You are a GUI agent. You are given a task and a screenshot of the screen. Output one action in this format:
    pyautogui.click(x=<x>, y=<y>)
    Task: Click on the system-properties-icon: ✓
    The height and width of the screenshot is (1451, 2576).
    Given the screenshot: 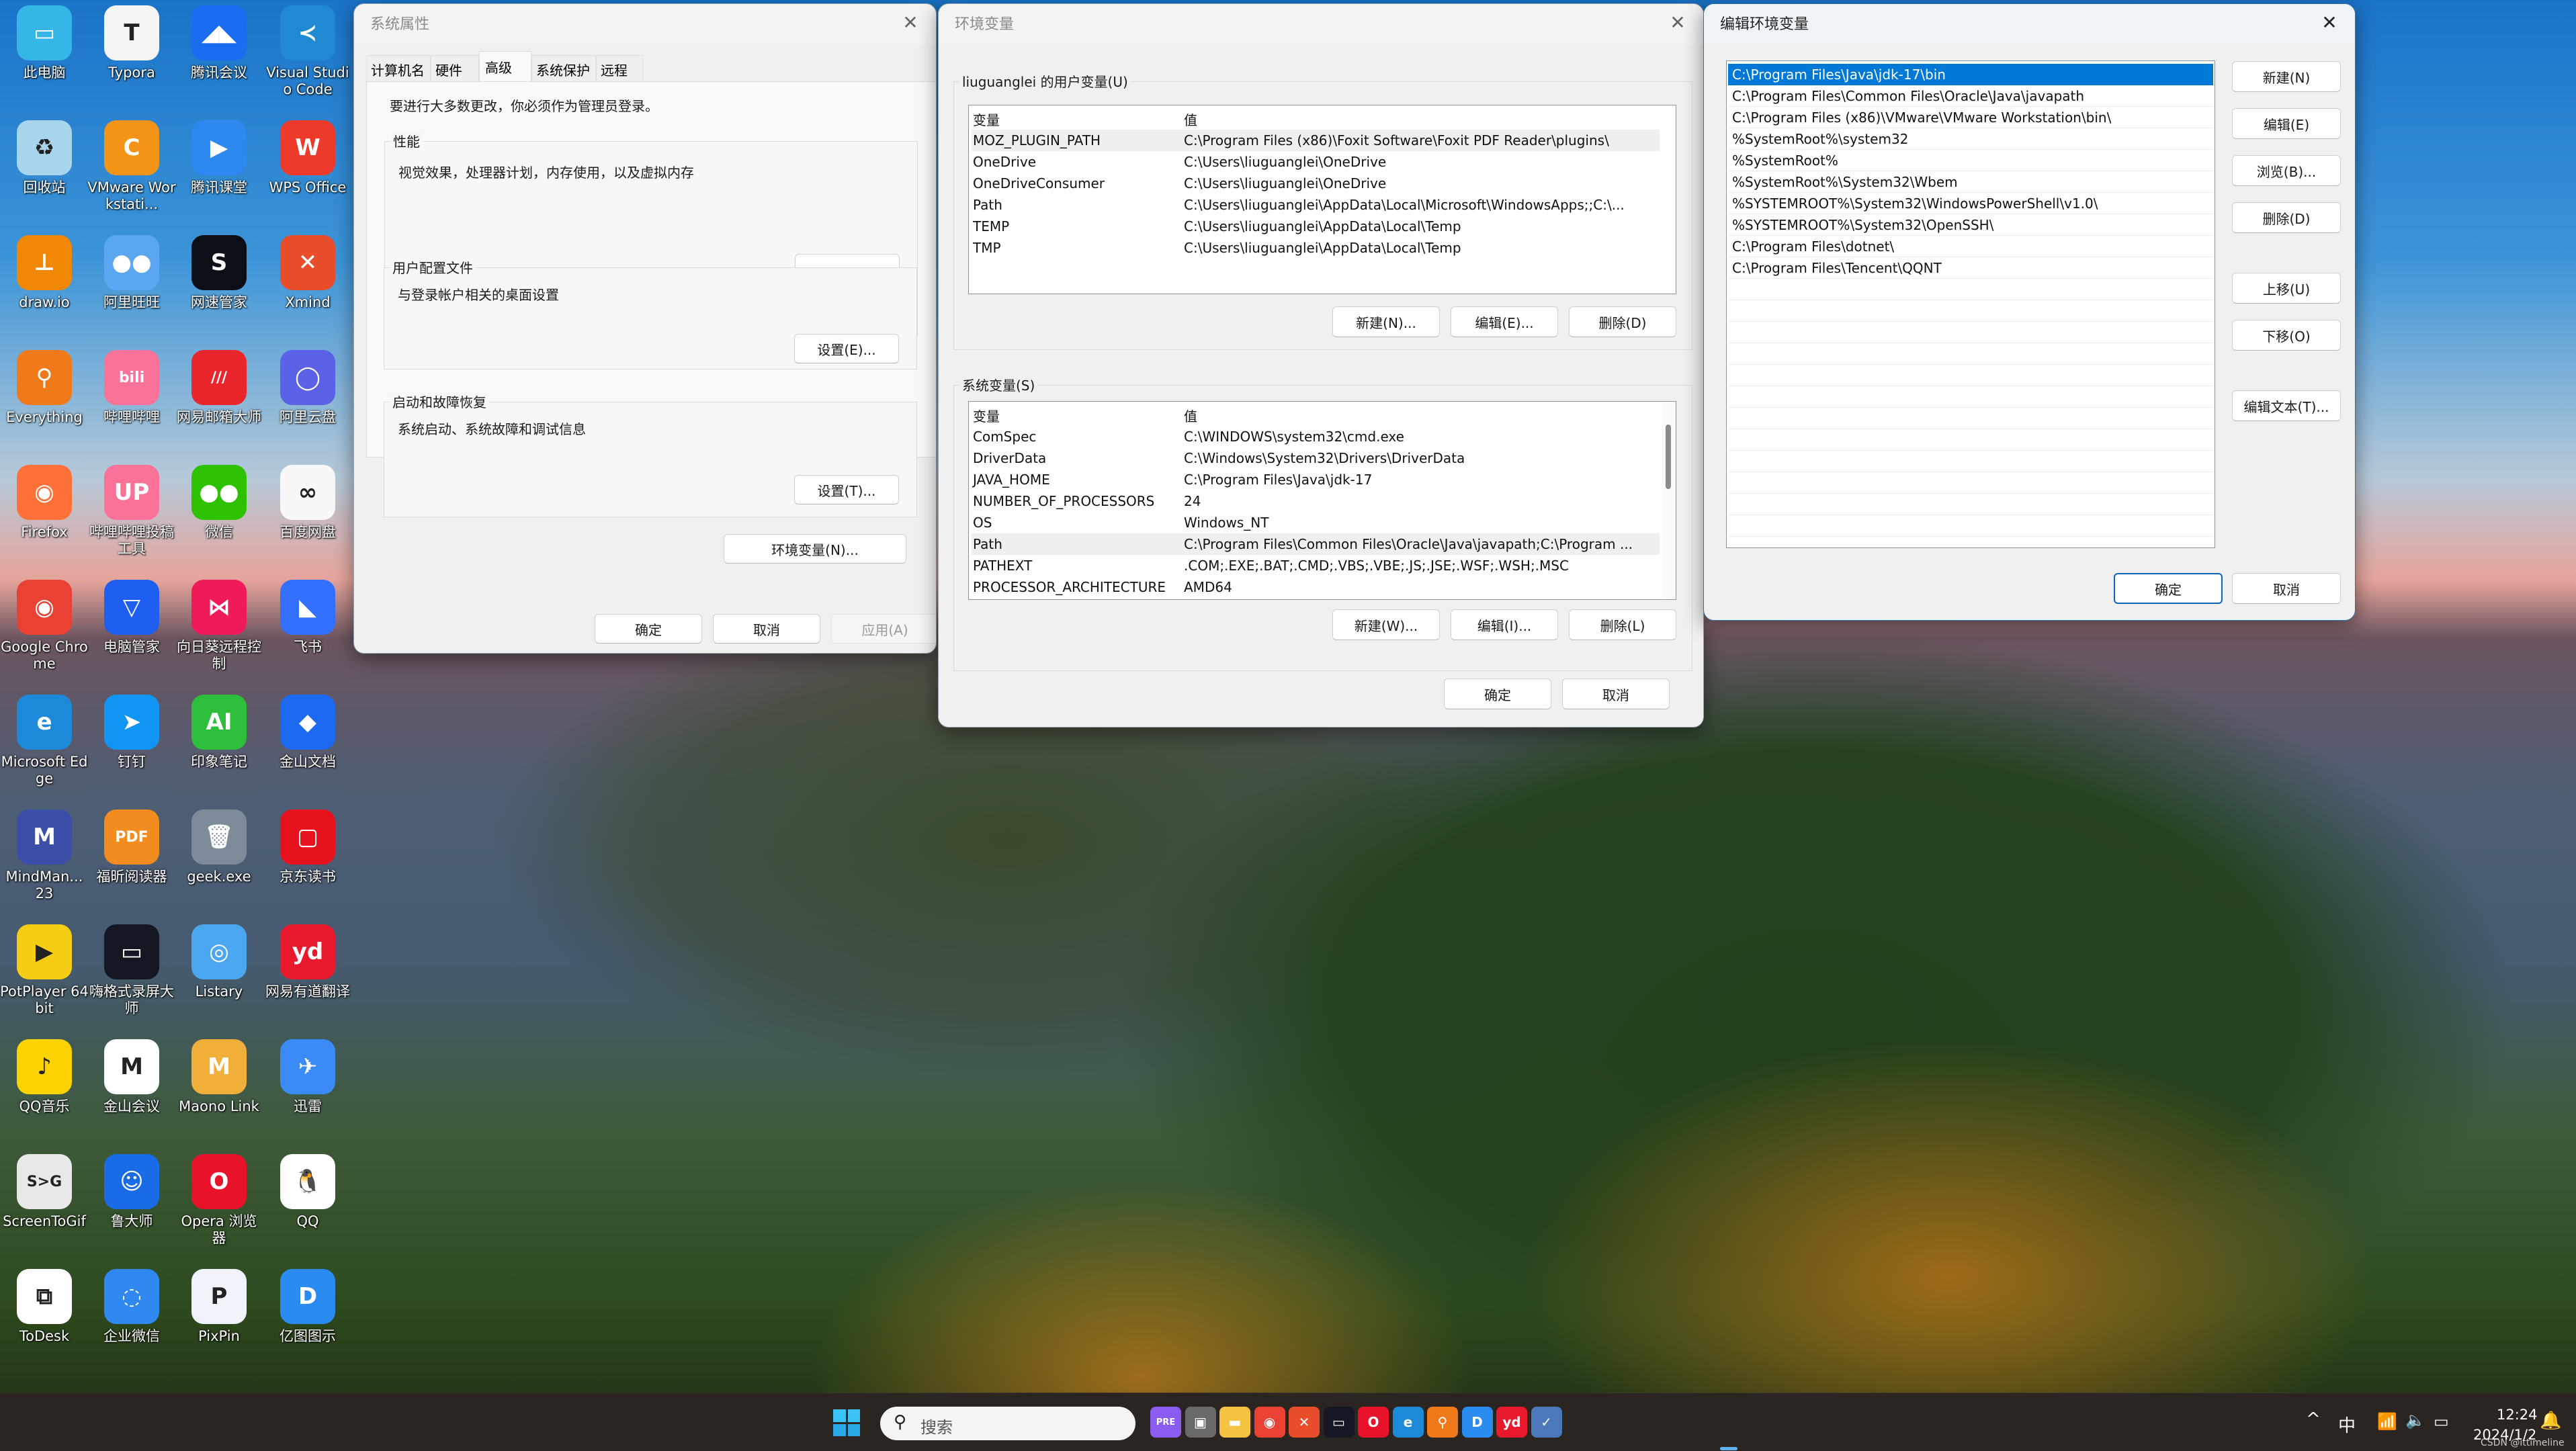 What is the action you would take?
    pyautogui.click(x=1546, y=1422)
    